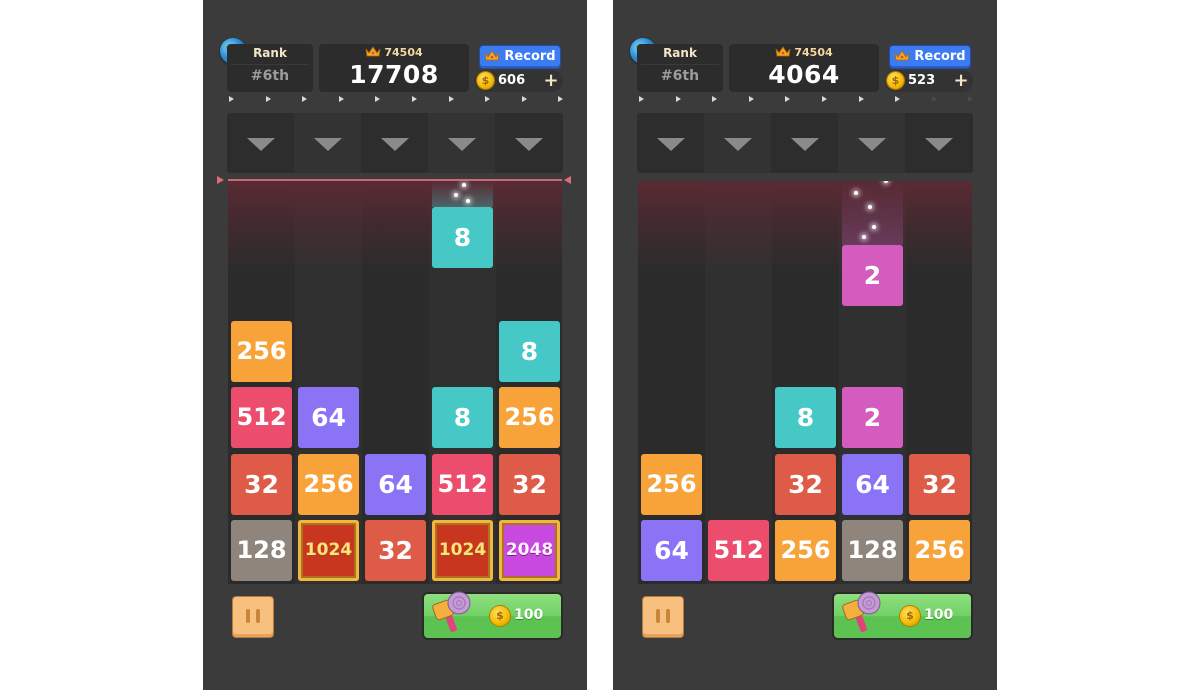 Image resolution: width=1200 pixels, height=700 pixels. What do you see at coordinates (261, 550) in the screenshot?
I see `tile-128: 128` at bounding box center [261, 550].